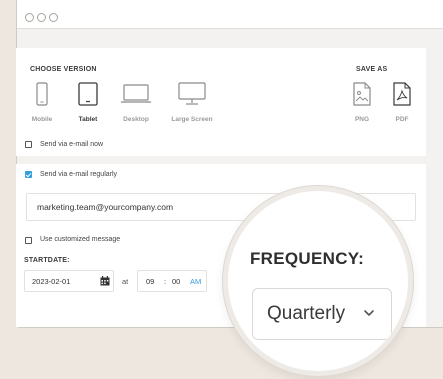  What do you see at coordinates (72, 144) in the screenshot?
I see `send-now-label: Send via e-mail now` at bounding box center [72, 144].